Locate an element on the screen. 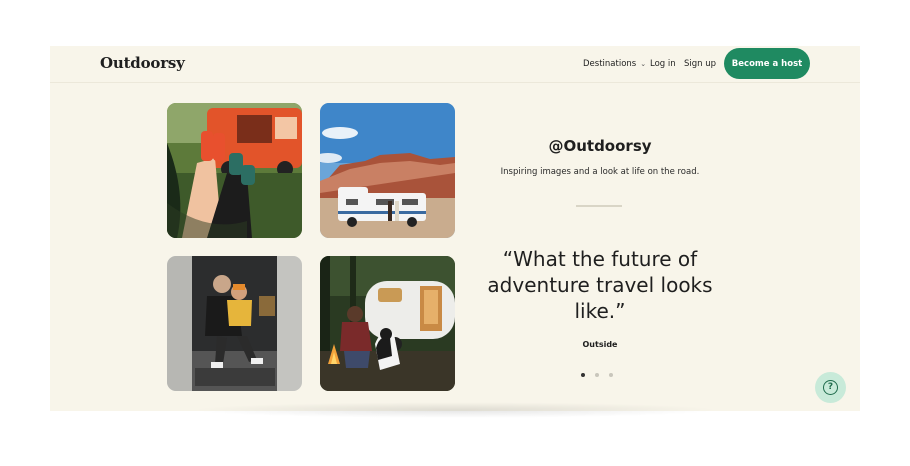  photo-van-family is located at coordinates (234, 323).